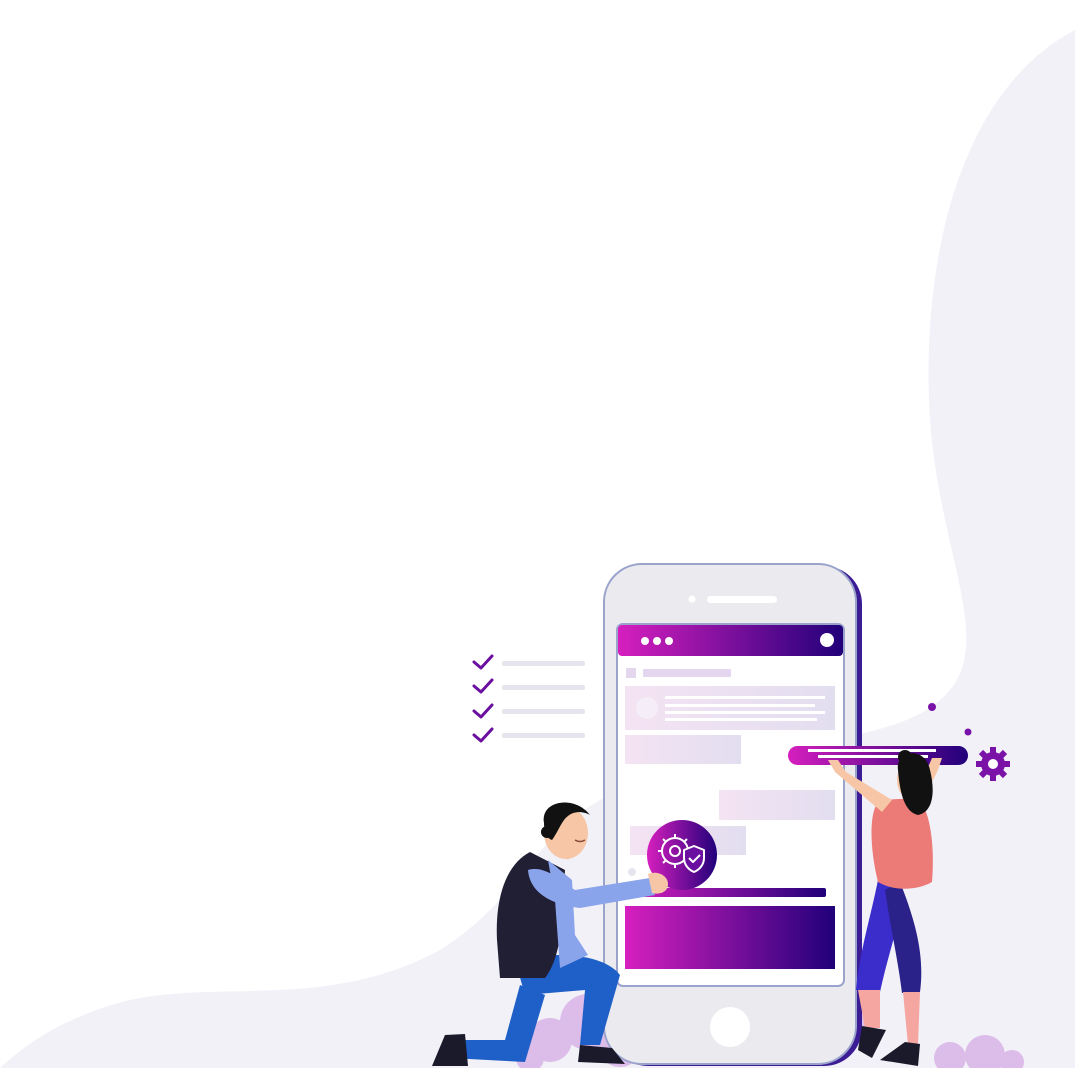 Image resolution: width=1075 pixels, height=1068 pixels. Describe the element at coordinates (730, 1027) in the screenshot. I see `phone-home-button` at that location.